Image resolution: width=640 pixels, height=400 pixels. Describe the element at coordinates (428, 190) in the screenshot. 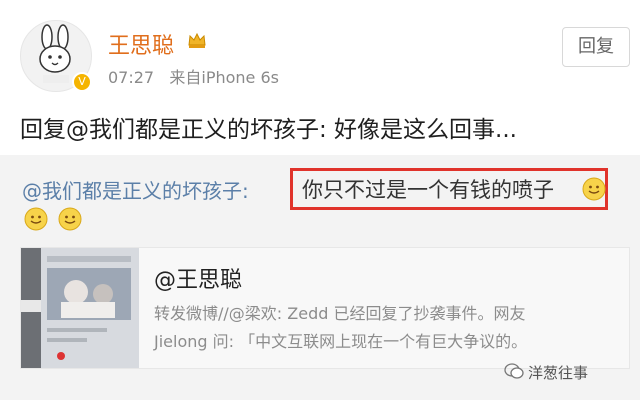

I see `highlighted-text: 你只不过是一个有钱的喷子` at that location.